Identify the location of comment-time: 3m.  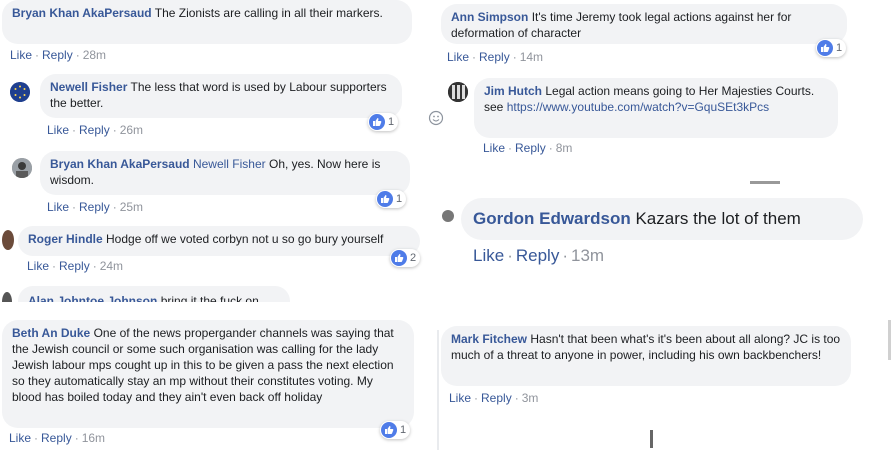
(530, 398).